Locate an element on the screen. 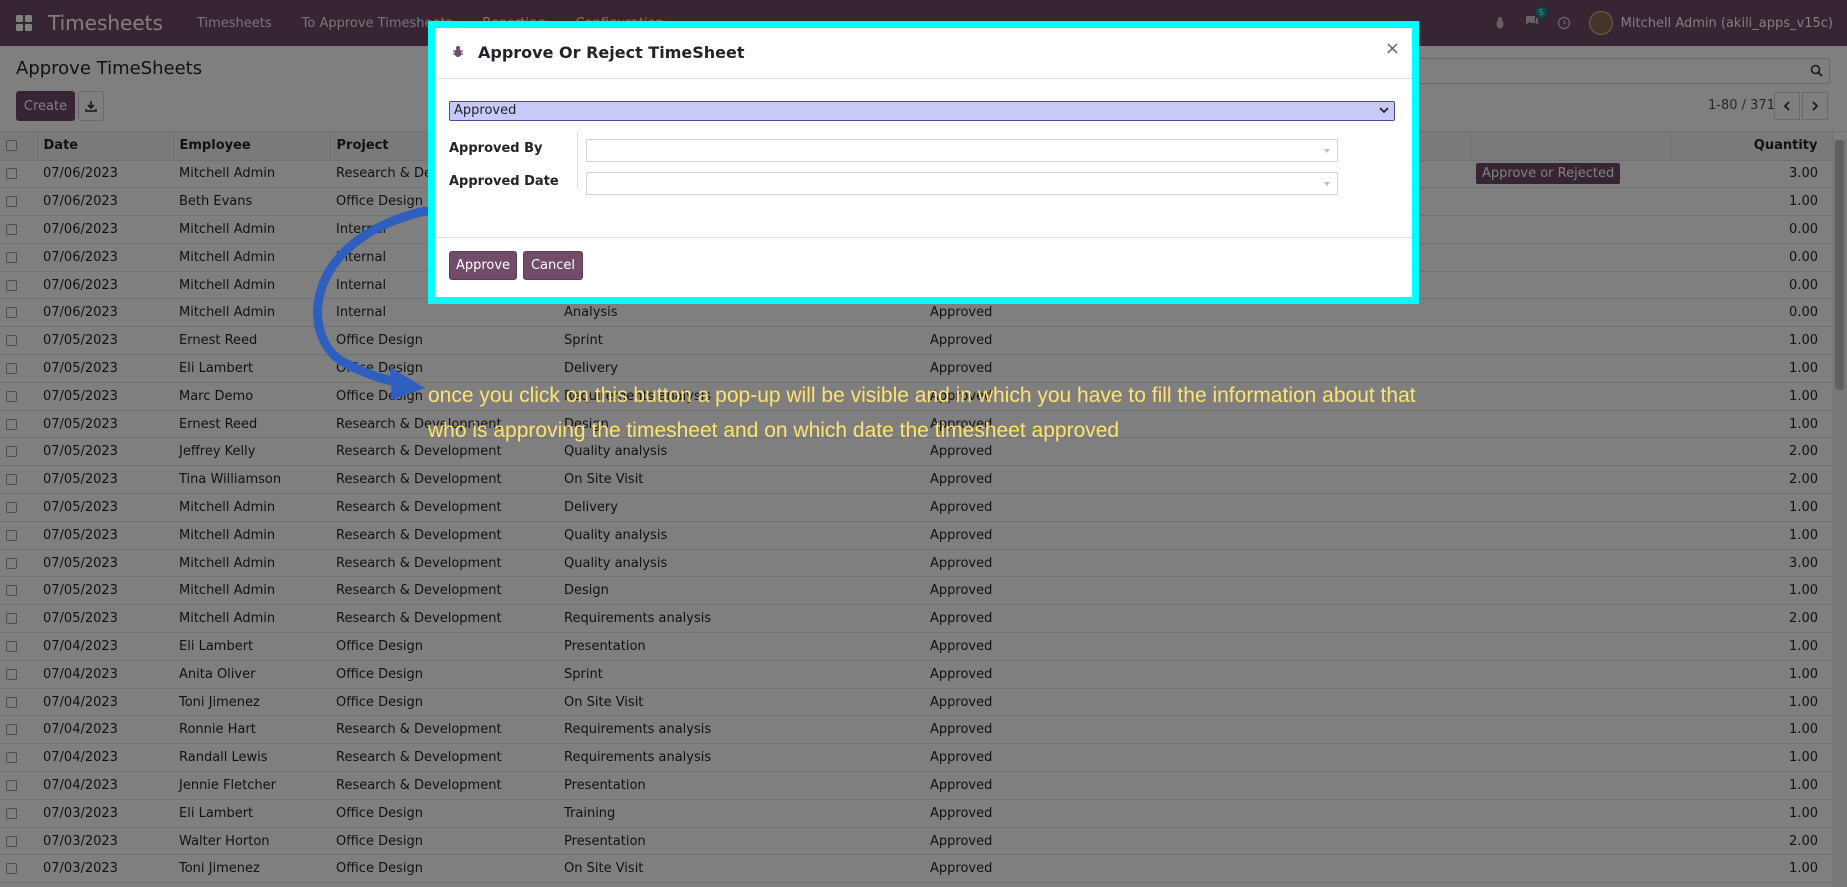 This screenshot has height=887, width=1847. status-select: Approved is located at coordinates (922, 111).